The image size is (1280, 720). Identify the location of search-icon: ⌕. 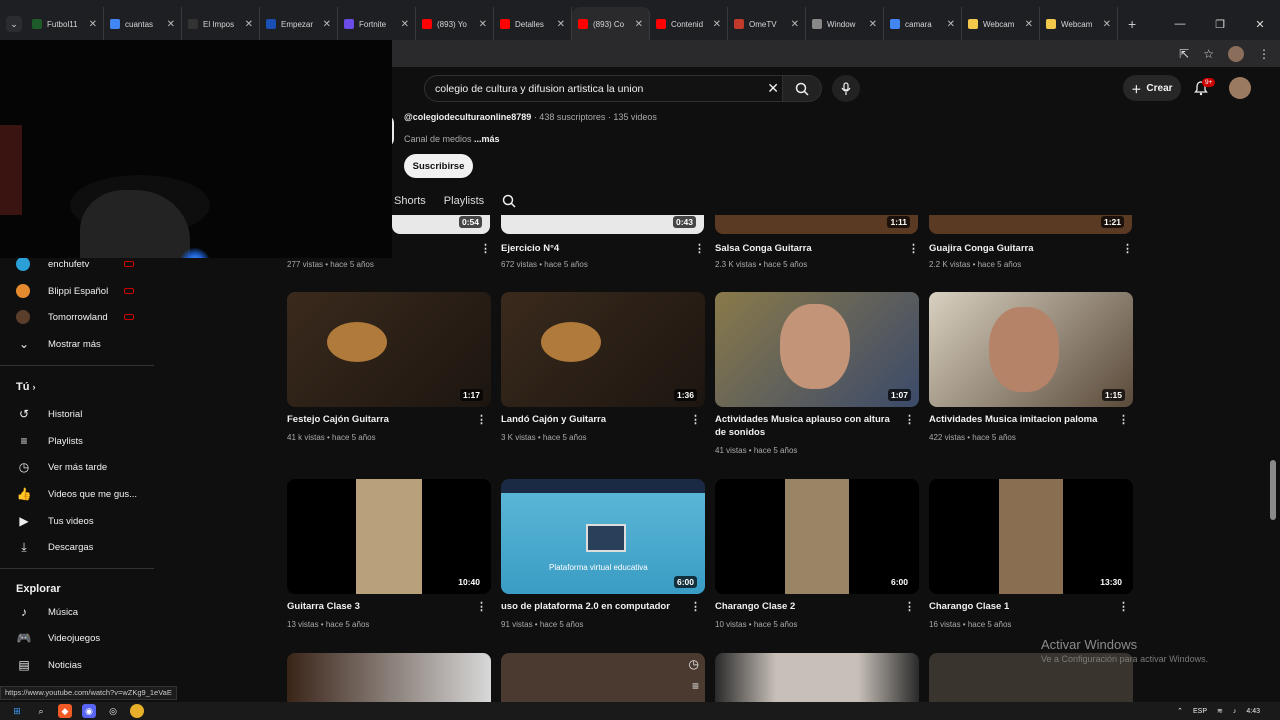
(41, 711).